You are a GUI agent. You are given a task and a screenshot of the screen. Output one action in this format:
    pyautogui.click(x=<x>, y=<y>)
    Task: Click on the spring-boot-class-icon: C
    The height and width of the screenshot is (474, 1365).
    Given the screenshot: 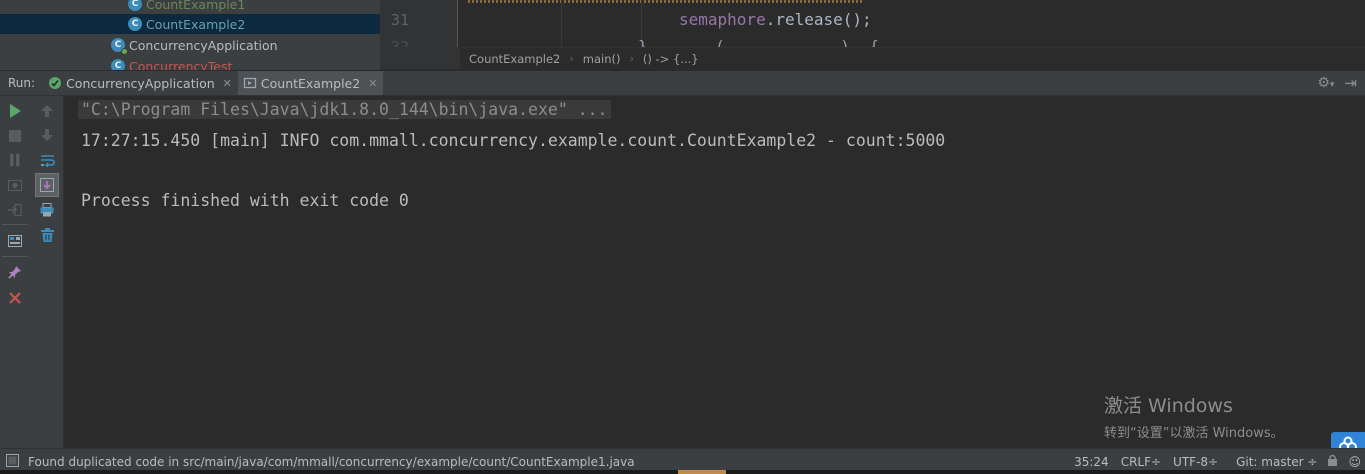 What is the action you would take?
    pyautogui.click(x=119, y=46)
    